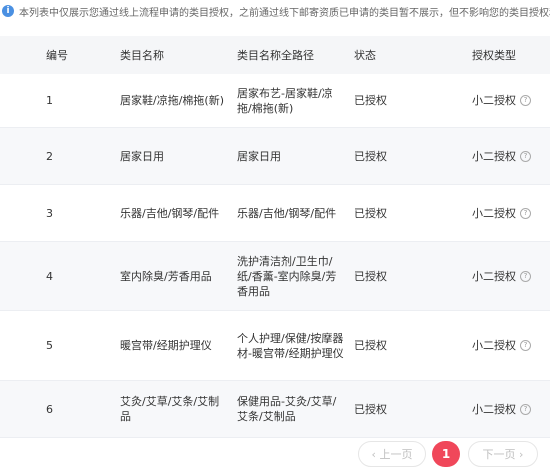 This screenshot has width=550, height=467. I want to click on header-name: 类目名称, so click(142, 55).